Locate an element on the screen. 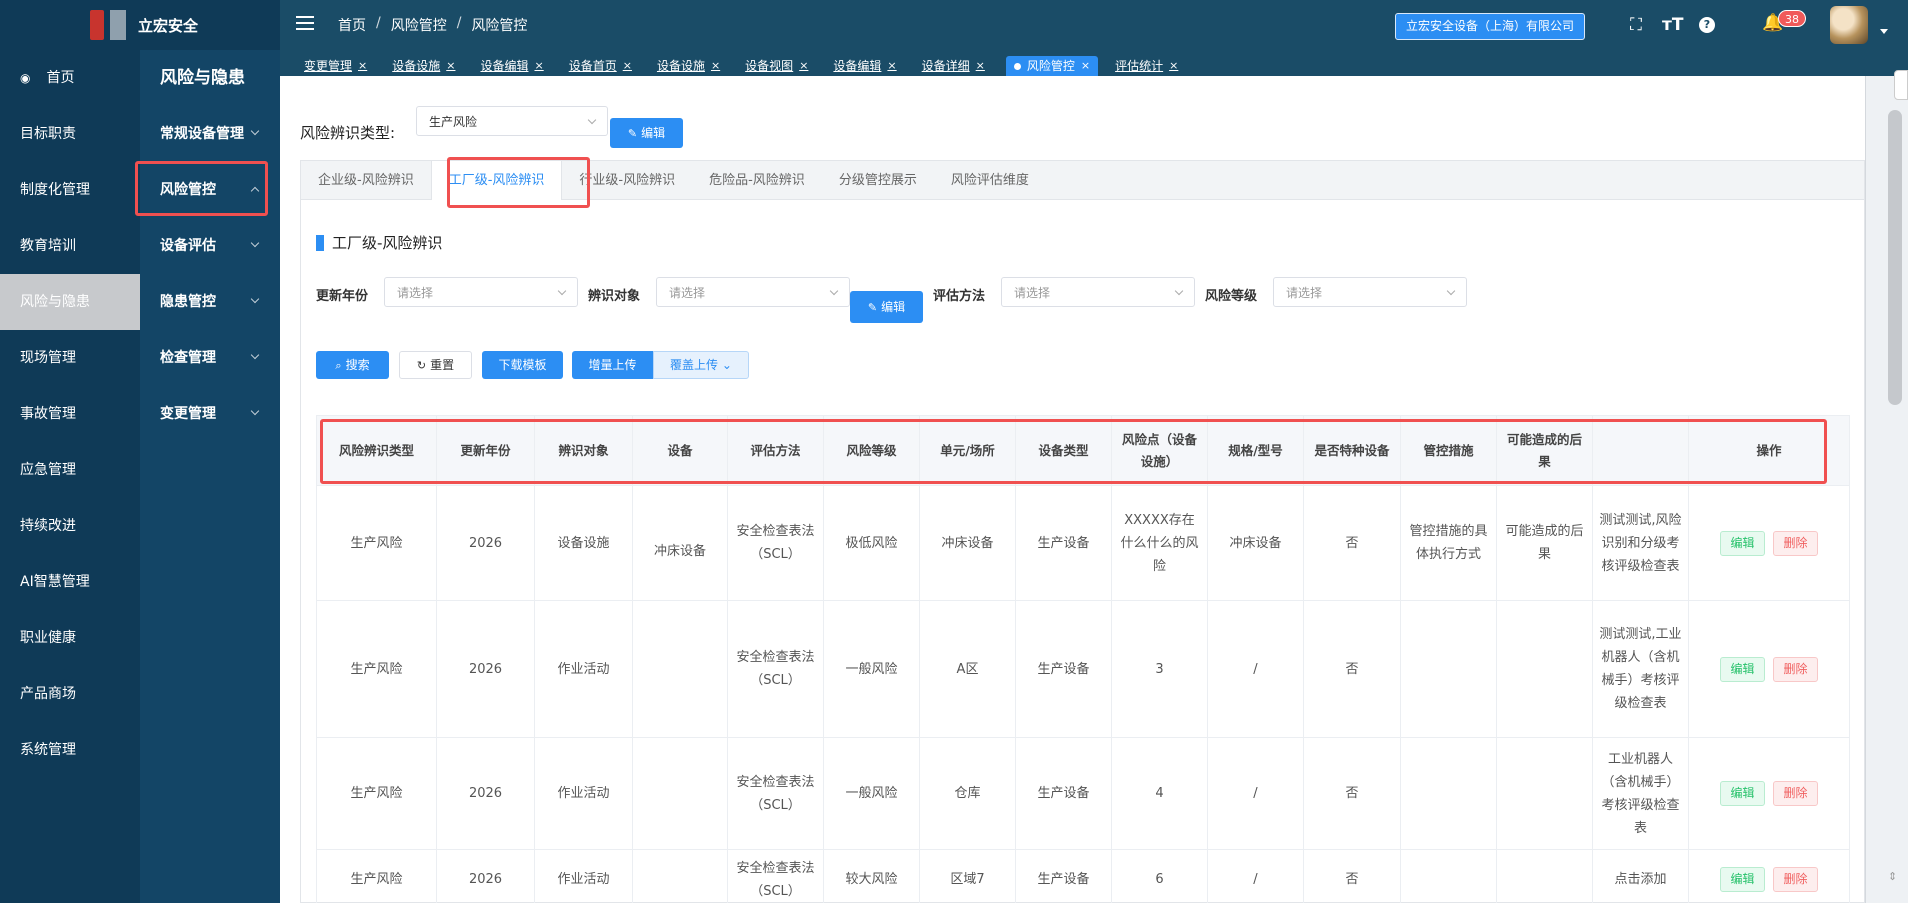  tag-9: 评估统计 × is located at coordinates (1148, 66).